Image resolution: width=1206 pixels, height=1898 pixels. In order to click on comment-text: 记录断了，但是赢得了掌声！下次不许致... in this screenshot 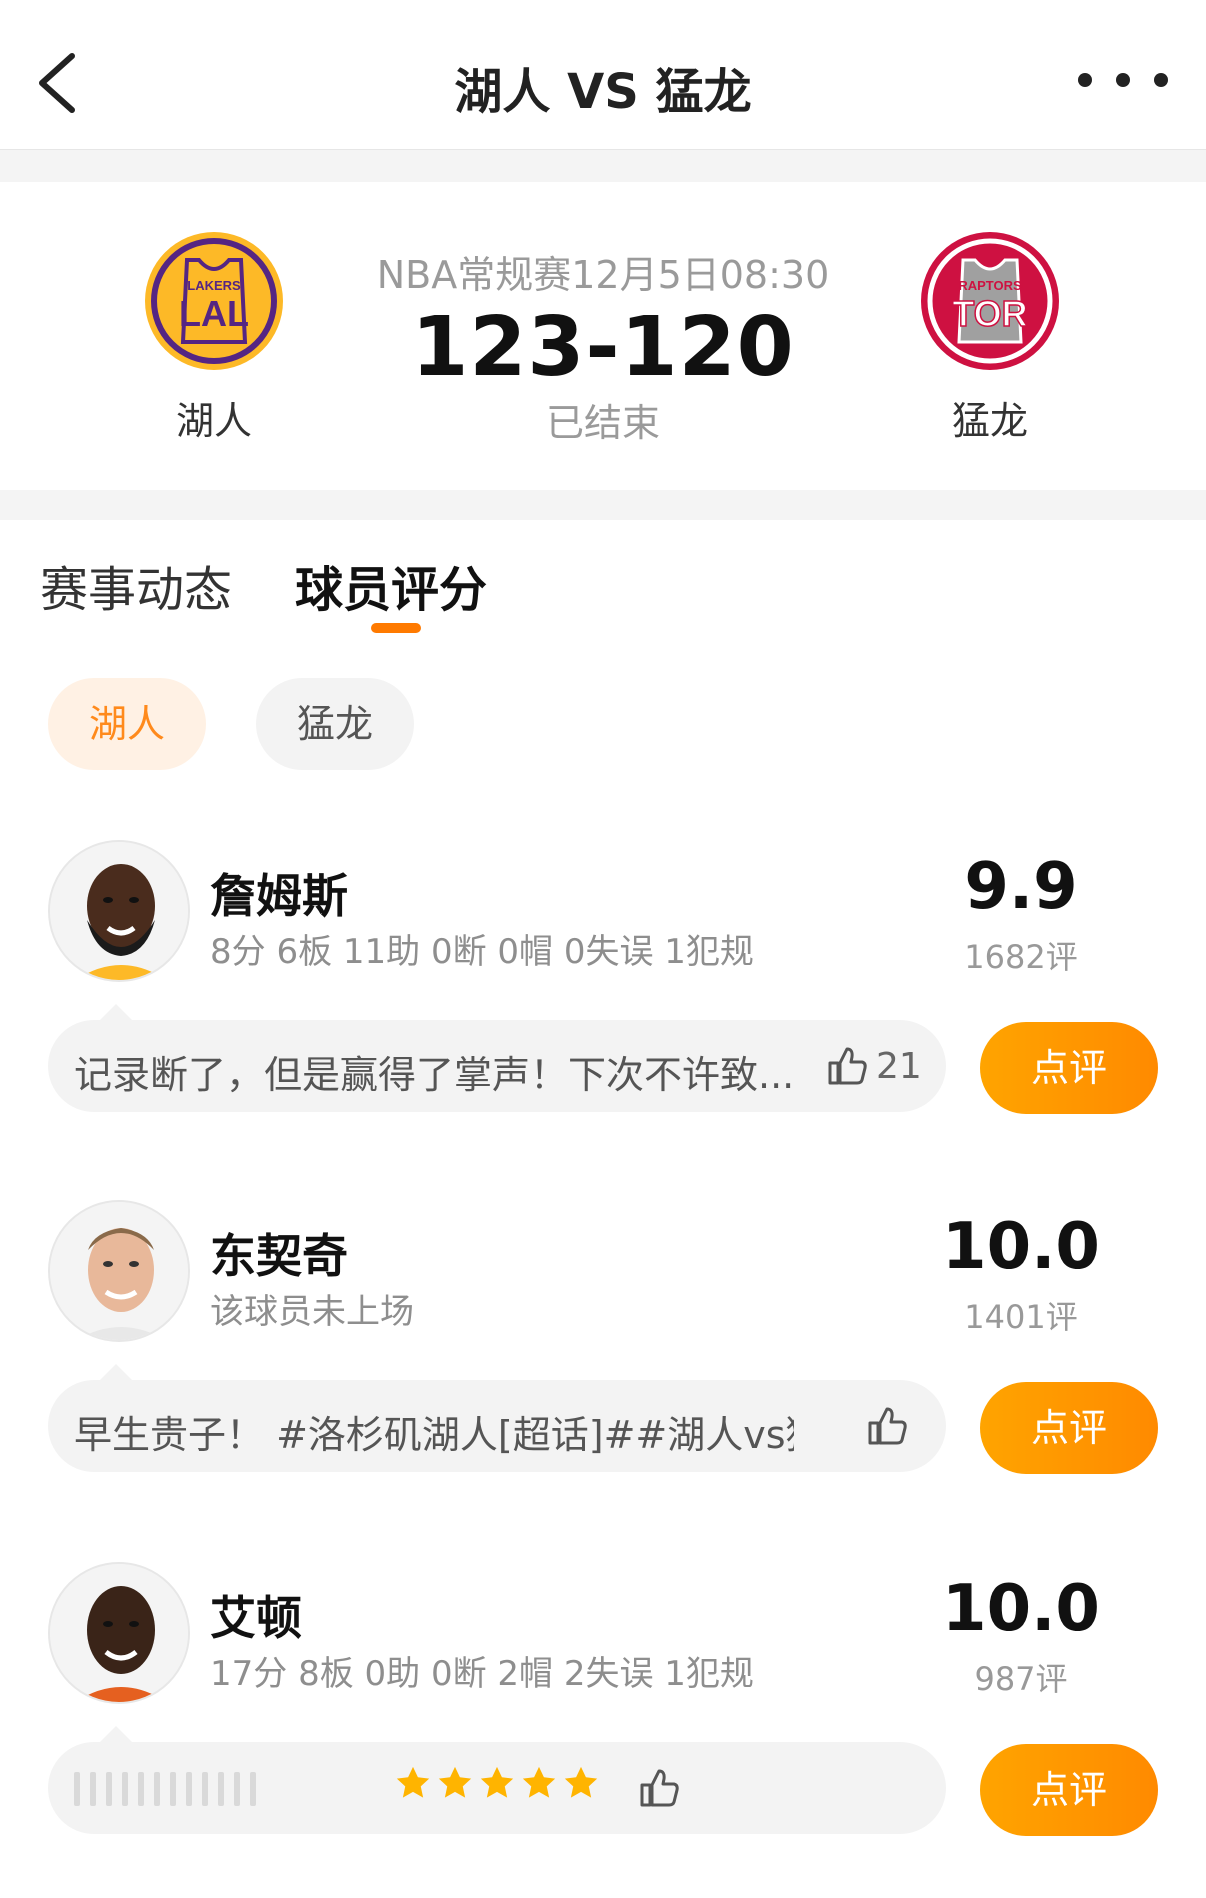, I will do `click(434, 1075)`.